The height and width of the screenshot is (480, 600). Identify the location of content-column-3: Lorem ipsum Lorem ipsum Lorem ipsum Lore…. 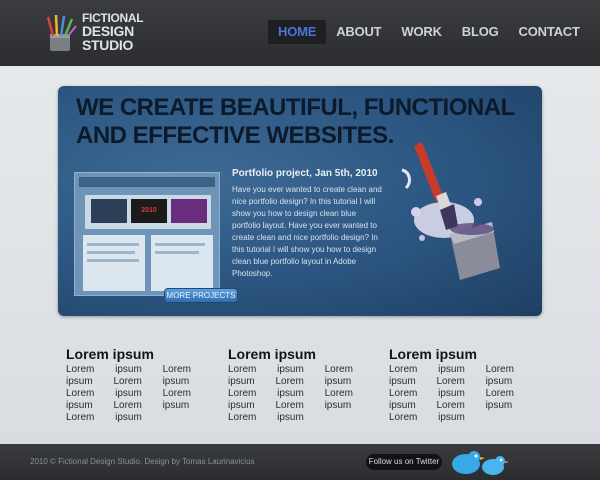
(464, 385).